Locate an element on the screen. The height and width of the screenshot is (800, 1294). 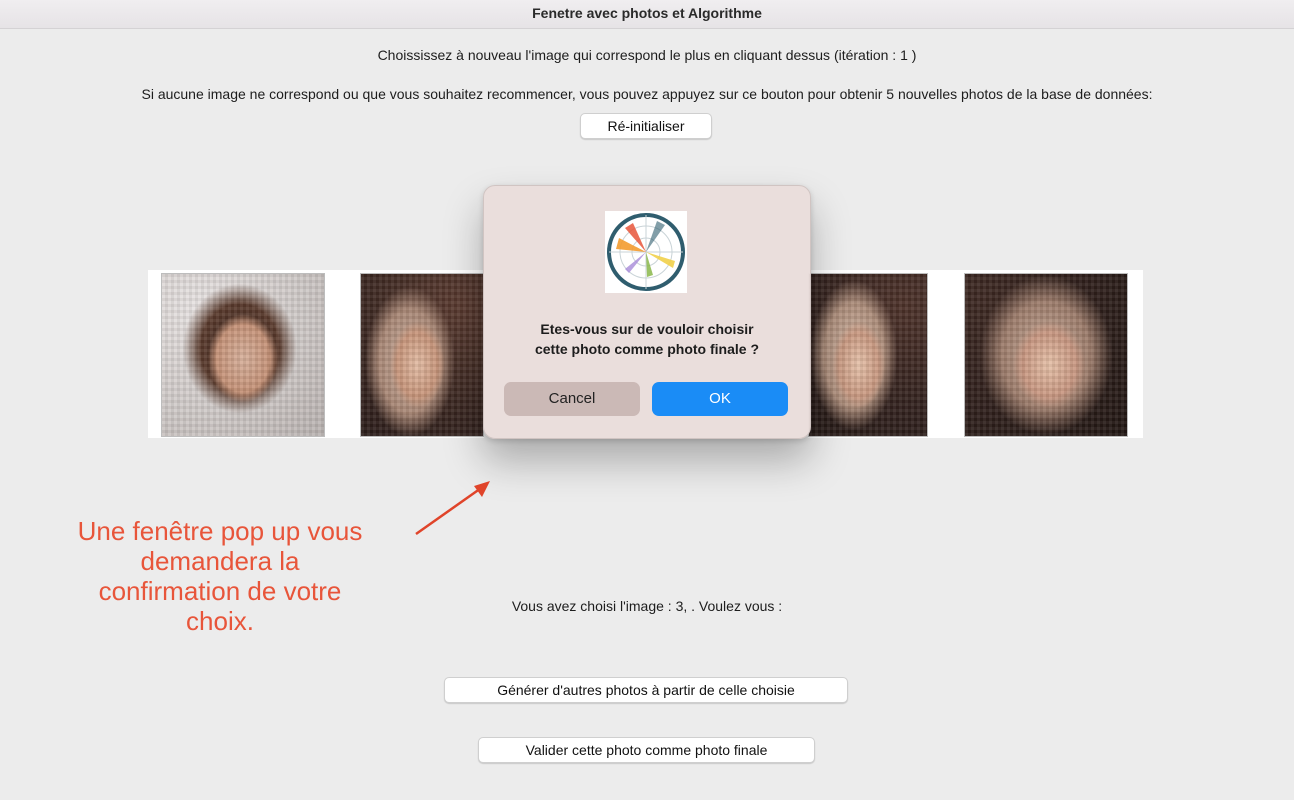
confirm-message-line-2: cette photo comme photo finale ? is located at coordinates (646, 349).